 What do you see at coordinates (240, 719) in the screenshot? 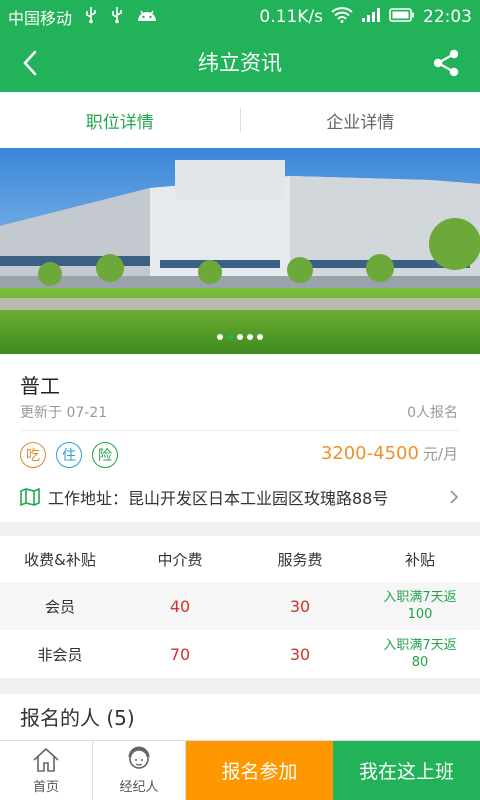
I see `applicants-section: 报名的人 (5)` at bounding box center [240, 719].